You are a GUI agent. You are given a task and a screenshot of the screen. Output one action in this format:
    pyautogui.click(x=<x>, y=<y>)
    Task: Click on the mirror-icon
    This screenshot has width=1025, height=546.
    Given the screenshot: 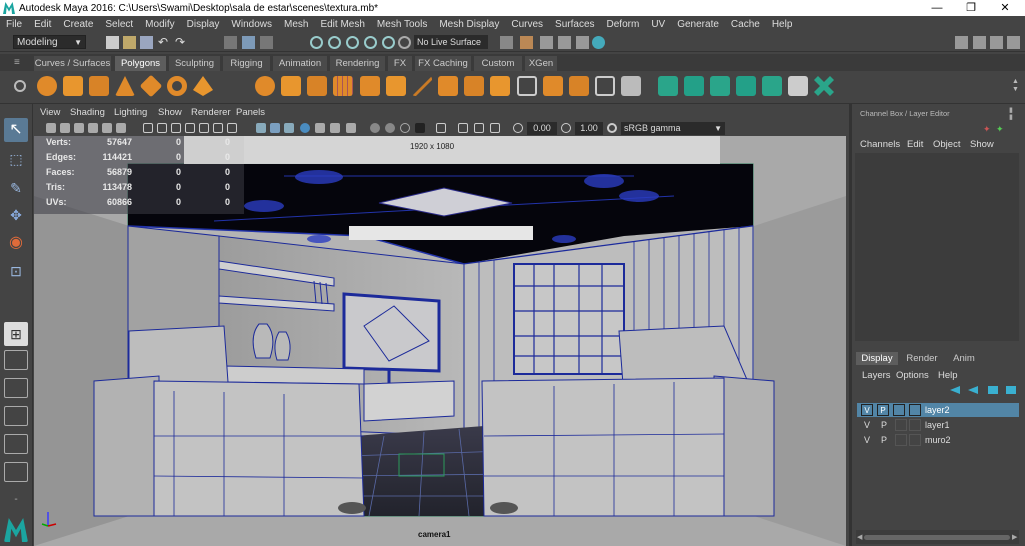 What is the action you would take?
    pyautogui.click(x=527, y=86)
    